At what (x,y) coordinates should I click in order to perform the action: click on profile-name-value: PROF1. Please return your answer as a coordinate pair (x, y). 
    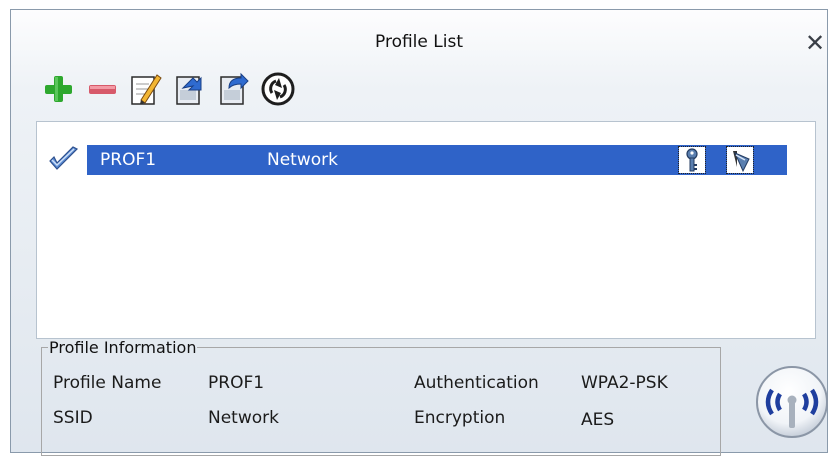
    Looking at the image, I should click on (236, 383).